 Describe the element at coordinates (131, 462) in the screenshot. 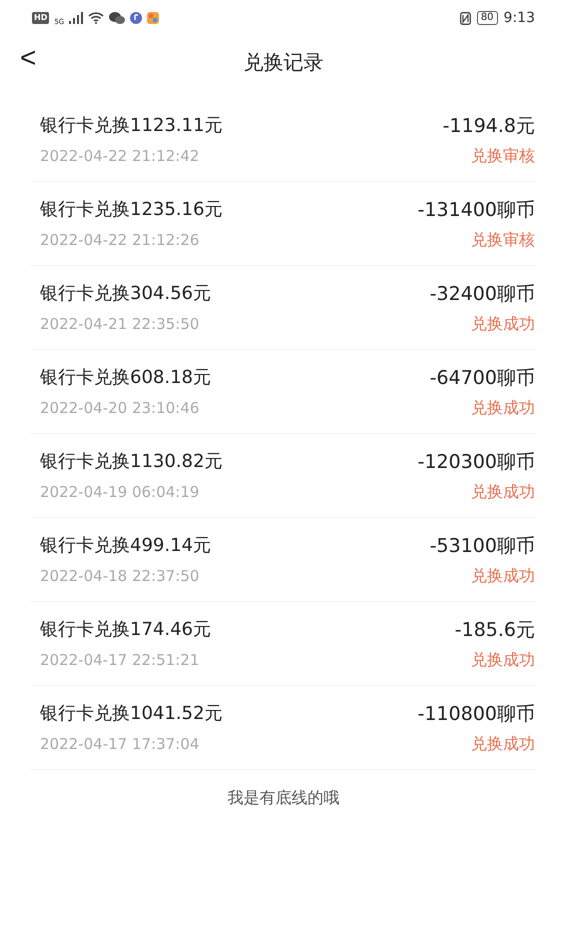

I see `record-title: 银行卡兑换1130.82元` at that location.